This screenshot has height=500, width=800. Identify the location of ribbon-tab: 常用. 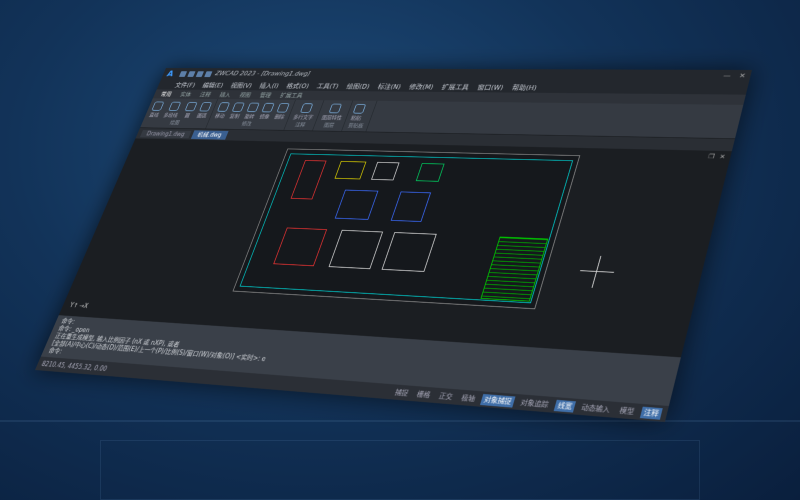
(166, 93).